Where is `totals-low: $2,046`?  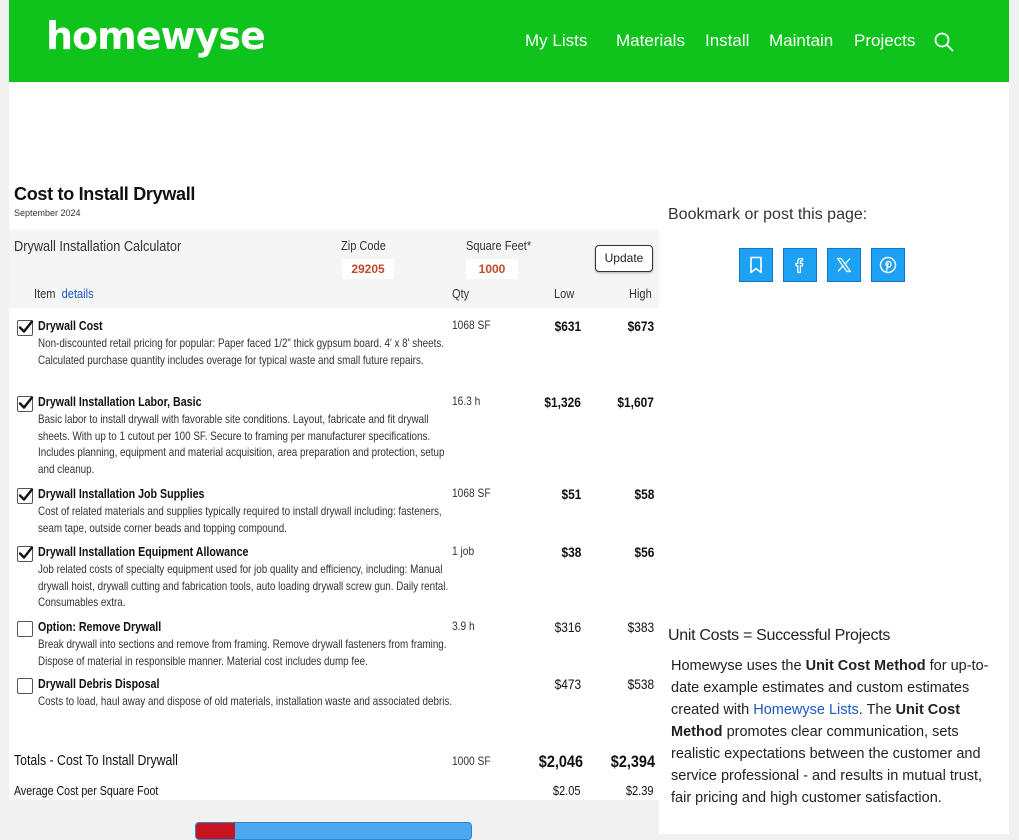 totals-low: $2,046 is located at coordinates (560, 761).